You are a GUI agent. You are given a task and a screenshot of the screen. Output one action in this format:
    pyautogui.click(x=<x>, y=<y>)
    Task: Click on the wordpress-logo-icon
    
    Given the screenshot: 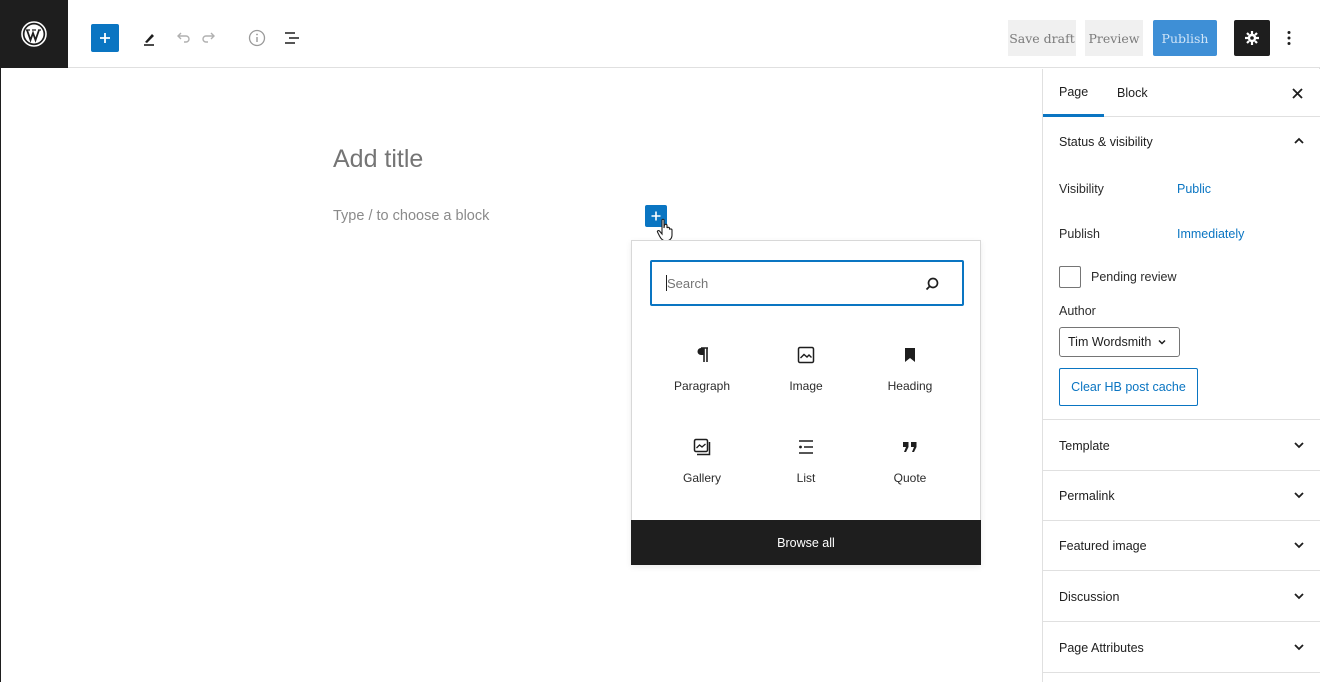 What is the action you would take?
    pyautogui.click(x=34, y=34)
    